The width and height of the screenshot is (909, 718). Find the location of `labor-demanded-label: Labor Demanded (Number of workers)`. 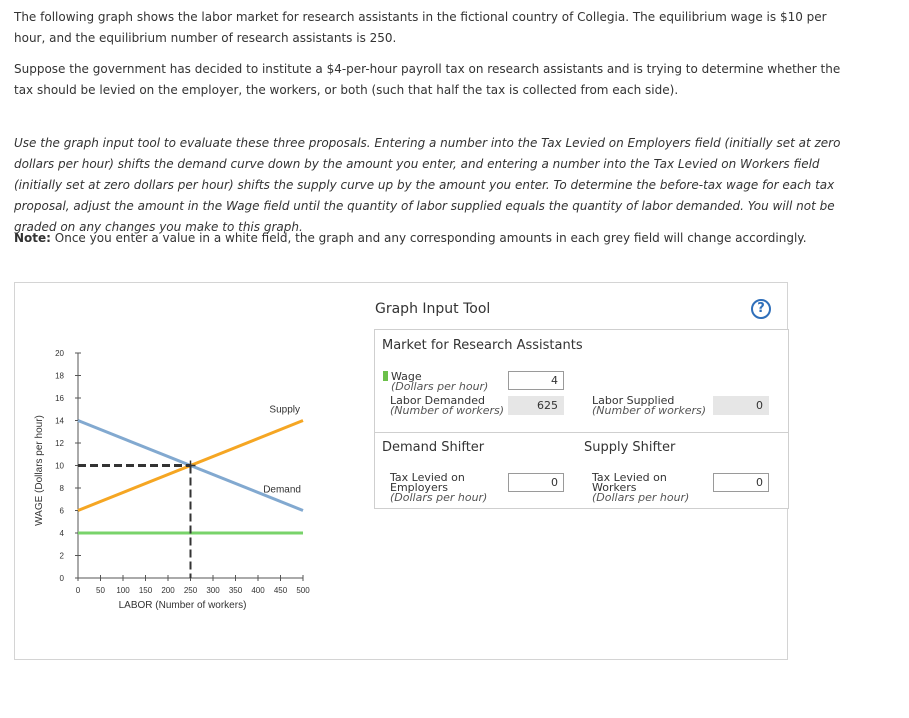

labor-demanded-label: Labor Demanded (Number of workers) is located at coordinates (447, 406).